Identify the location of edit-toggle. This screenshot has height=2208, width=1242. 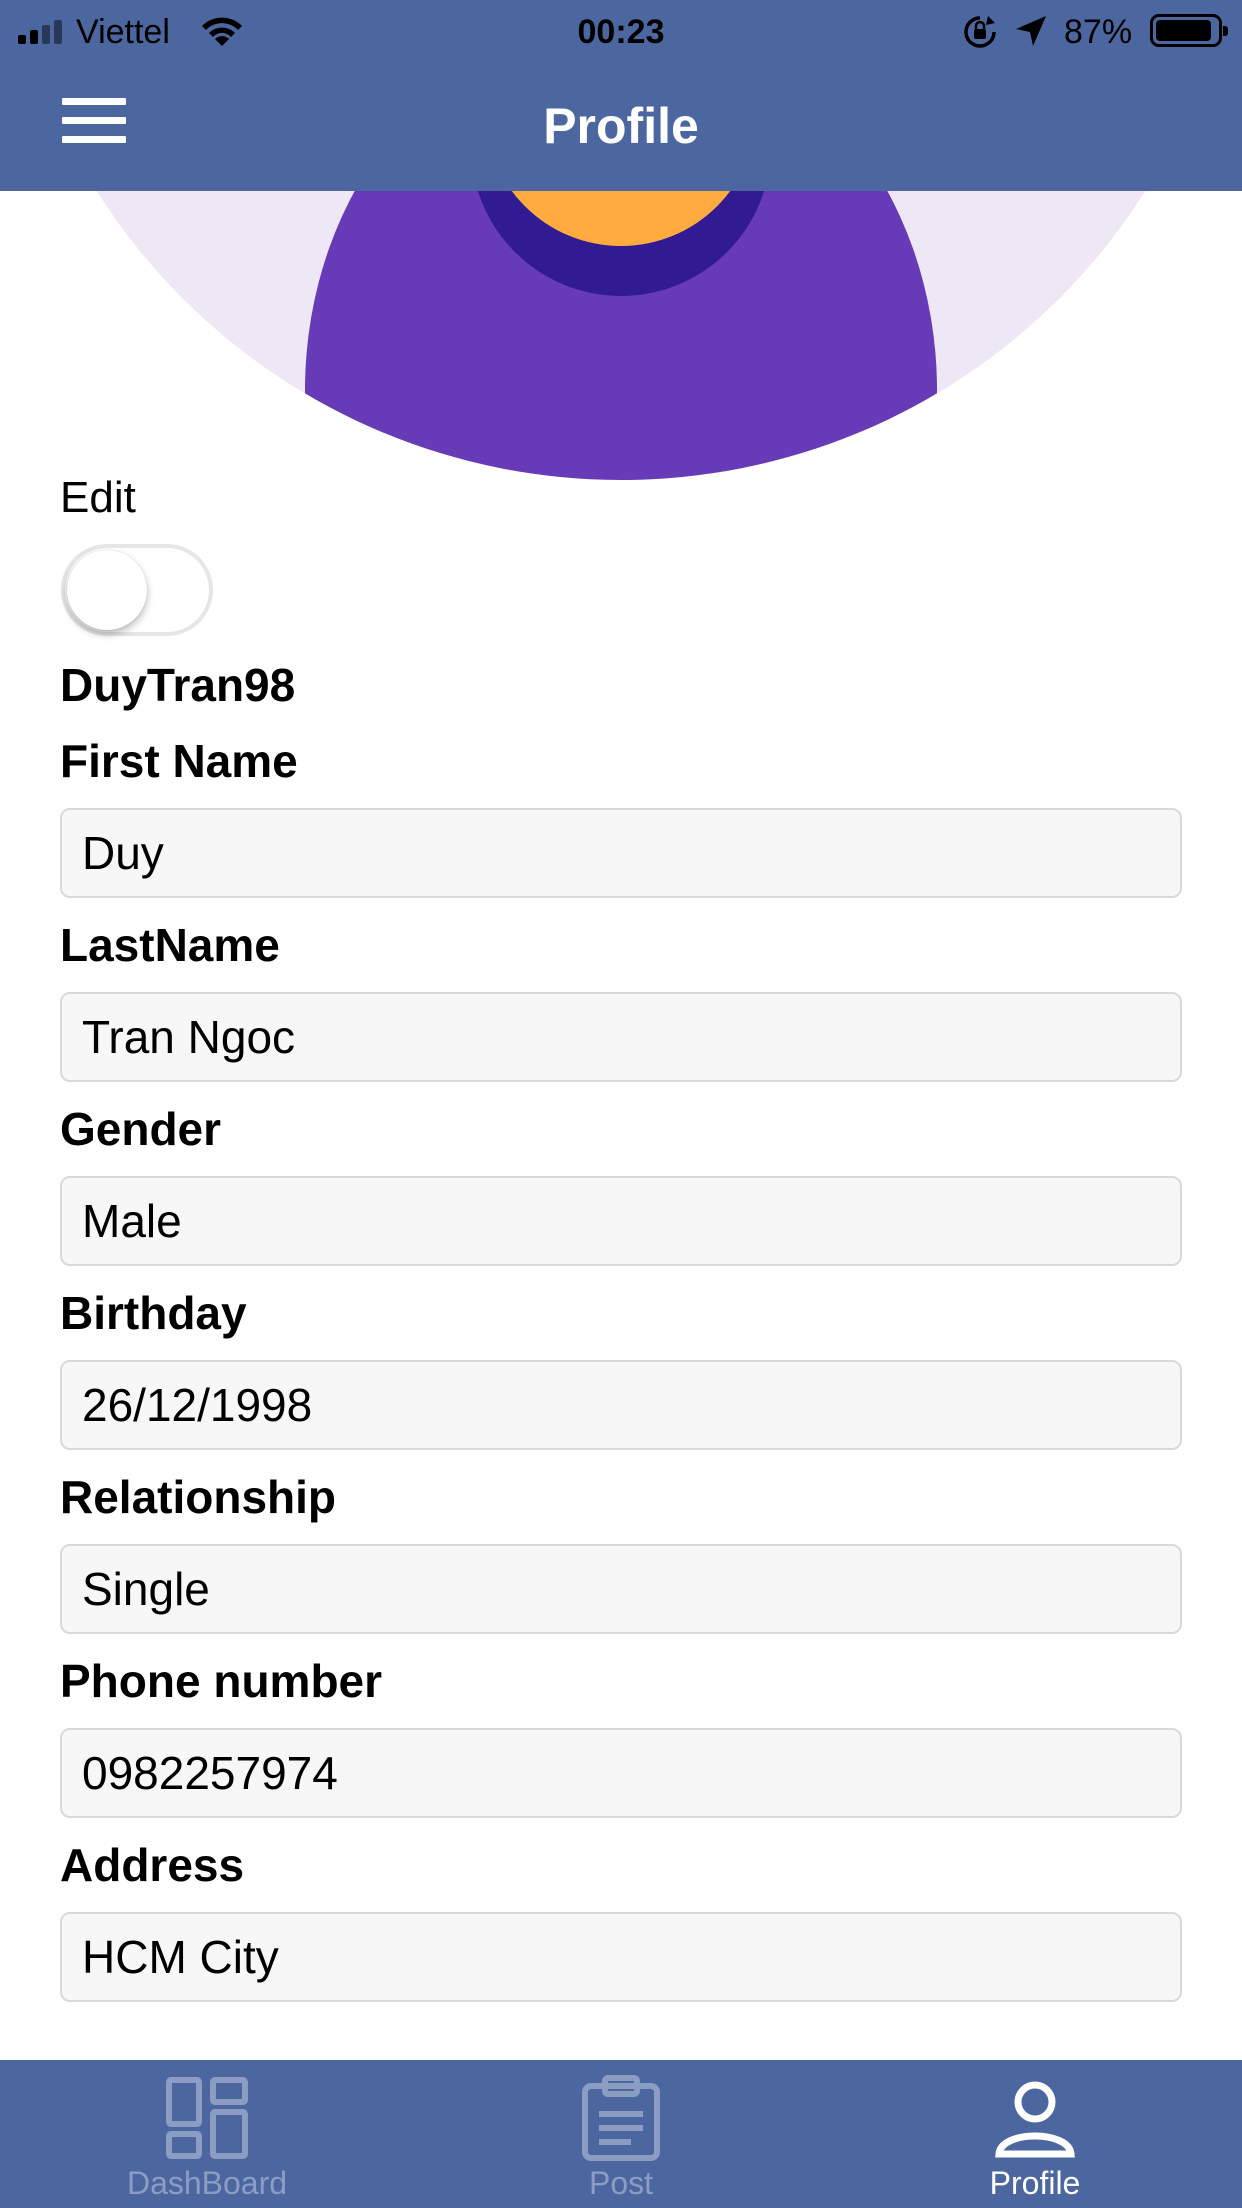
(137, 590).